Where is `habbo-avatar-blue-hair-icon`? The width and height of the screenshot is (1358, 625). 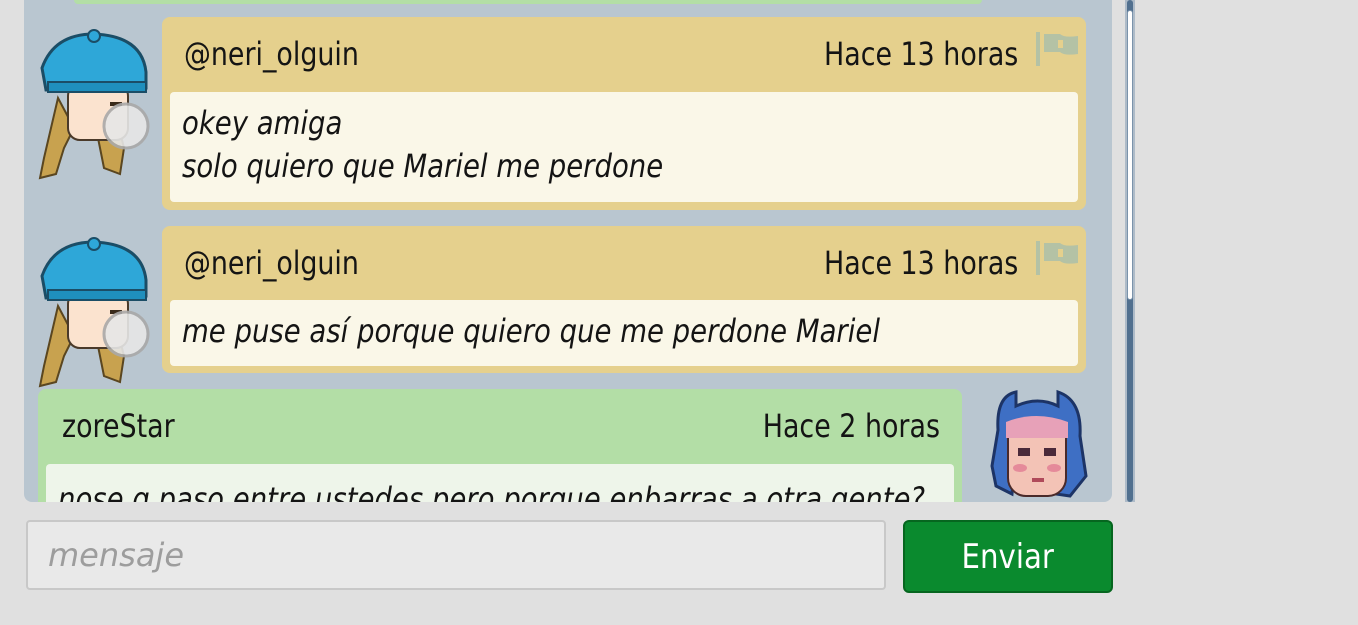 habbo-avatar-blue-hair-icon is located at coordinates (1039, 443).